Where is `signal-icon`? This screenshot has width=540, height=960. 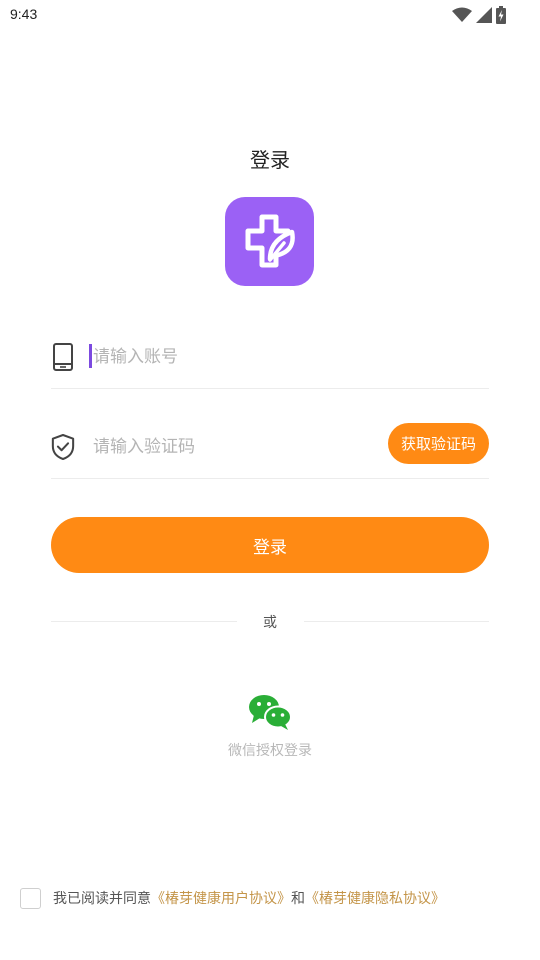
signal-icon is located at coordinates (484, 15).